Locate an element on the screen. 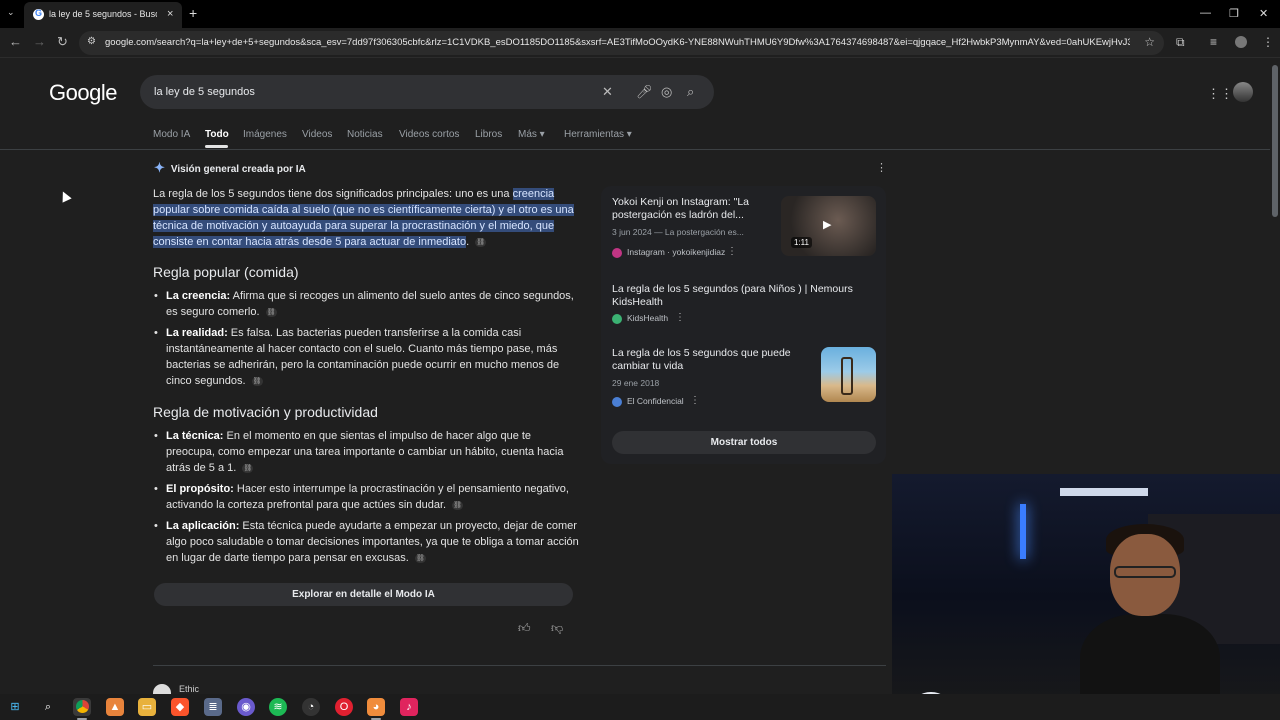 The image size is (1280, 720). article-thumbnail is located at coordinates (848, 374).